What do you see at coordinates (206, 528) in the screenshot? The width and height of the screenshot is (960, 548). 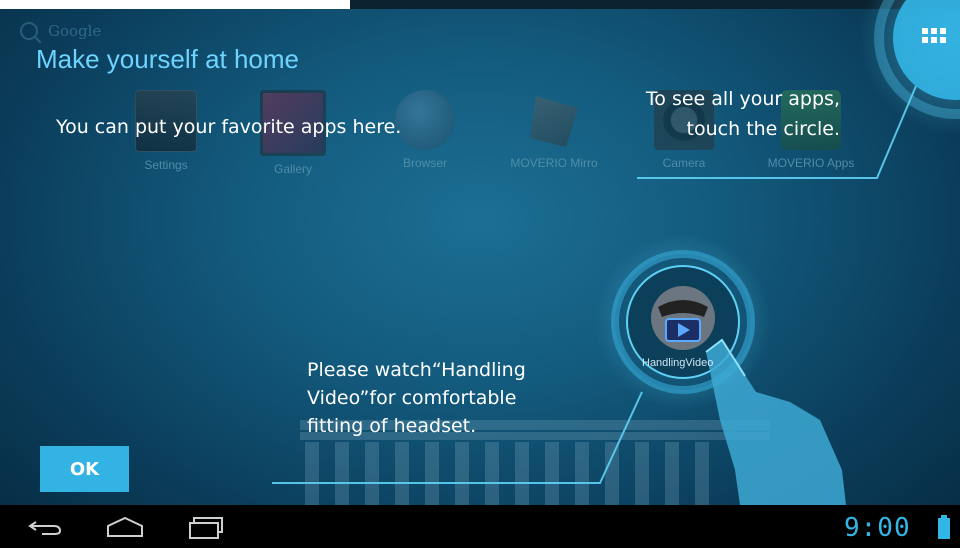 I see `recent-apps-icon` at bounding box center [206, 528].